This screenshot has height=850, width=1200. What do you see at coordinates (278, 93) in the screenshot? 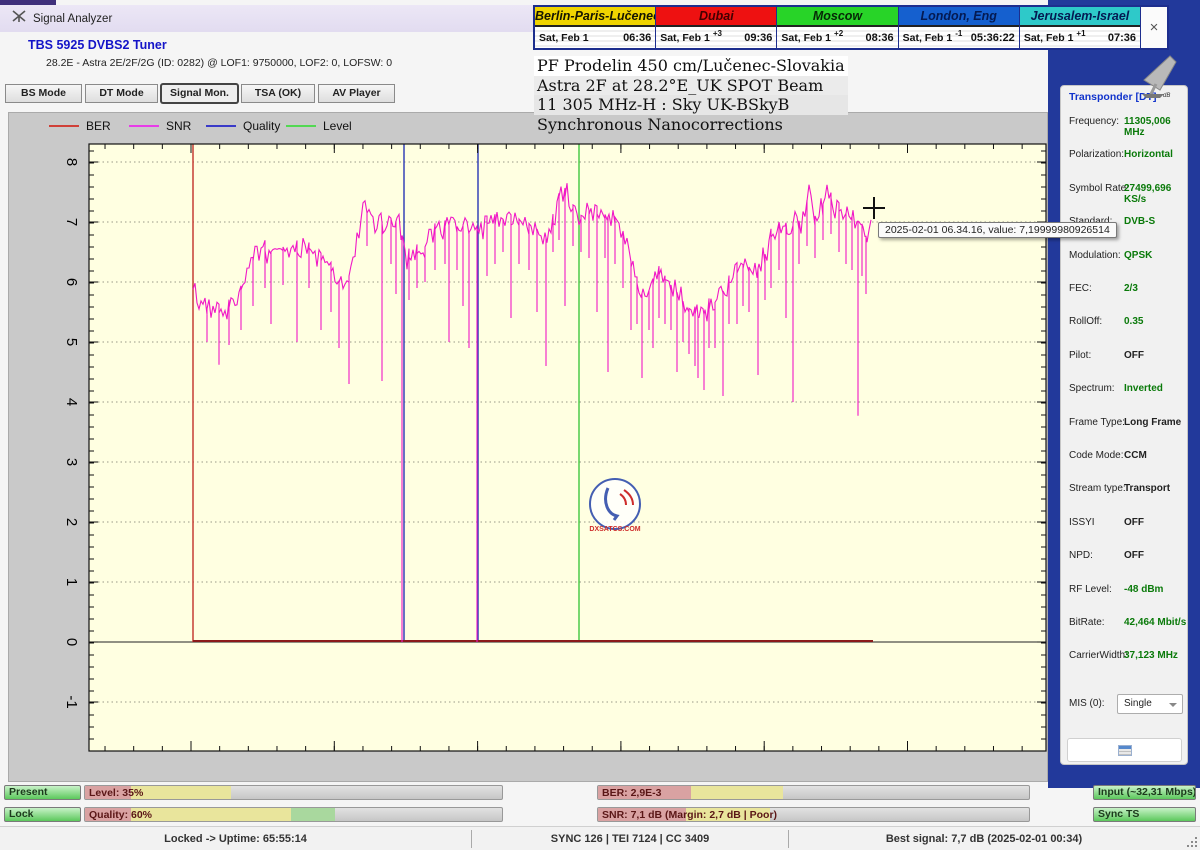
I see `mode-button-tsa-ok-: TSA (OK)` at bounding box center [278, 93].